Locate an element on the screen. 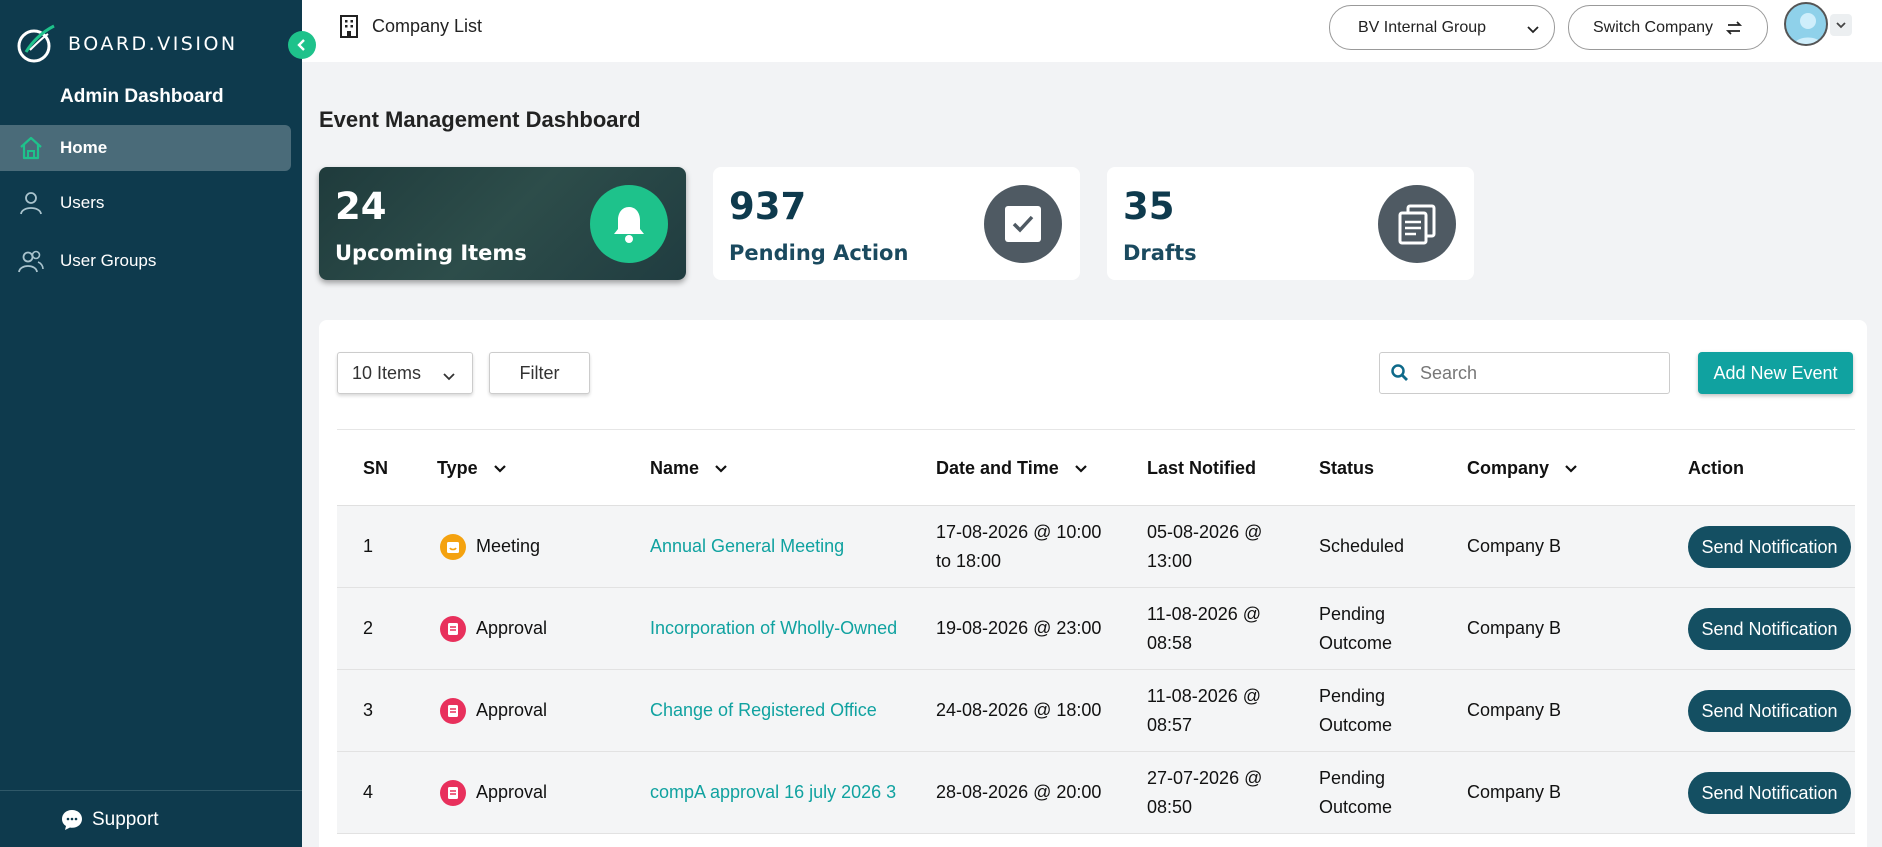 The width and height of the screenshot is (1882, 847). cell-sn: 4 is located at coordinates (368, 792).